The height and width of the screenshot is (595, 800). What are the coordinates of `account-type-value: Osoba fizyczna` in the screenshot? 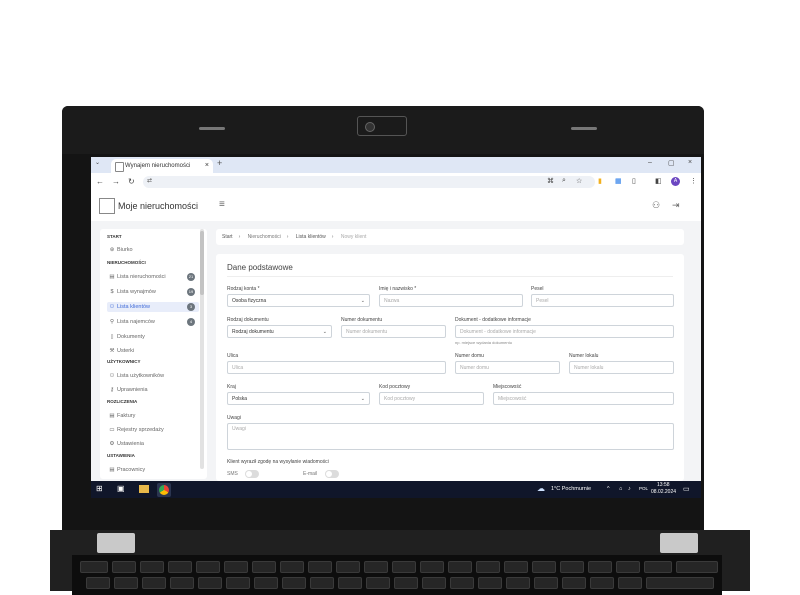 It's located at (249, 301).